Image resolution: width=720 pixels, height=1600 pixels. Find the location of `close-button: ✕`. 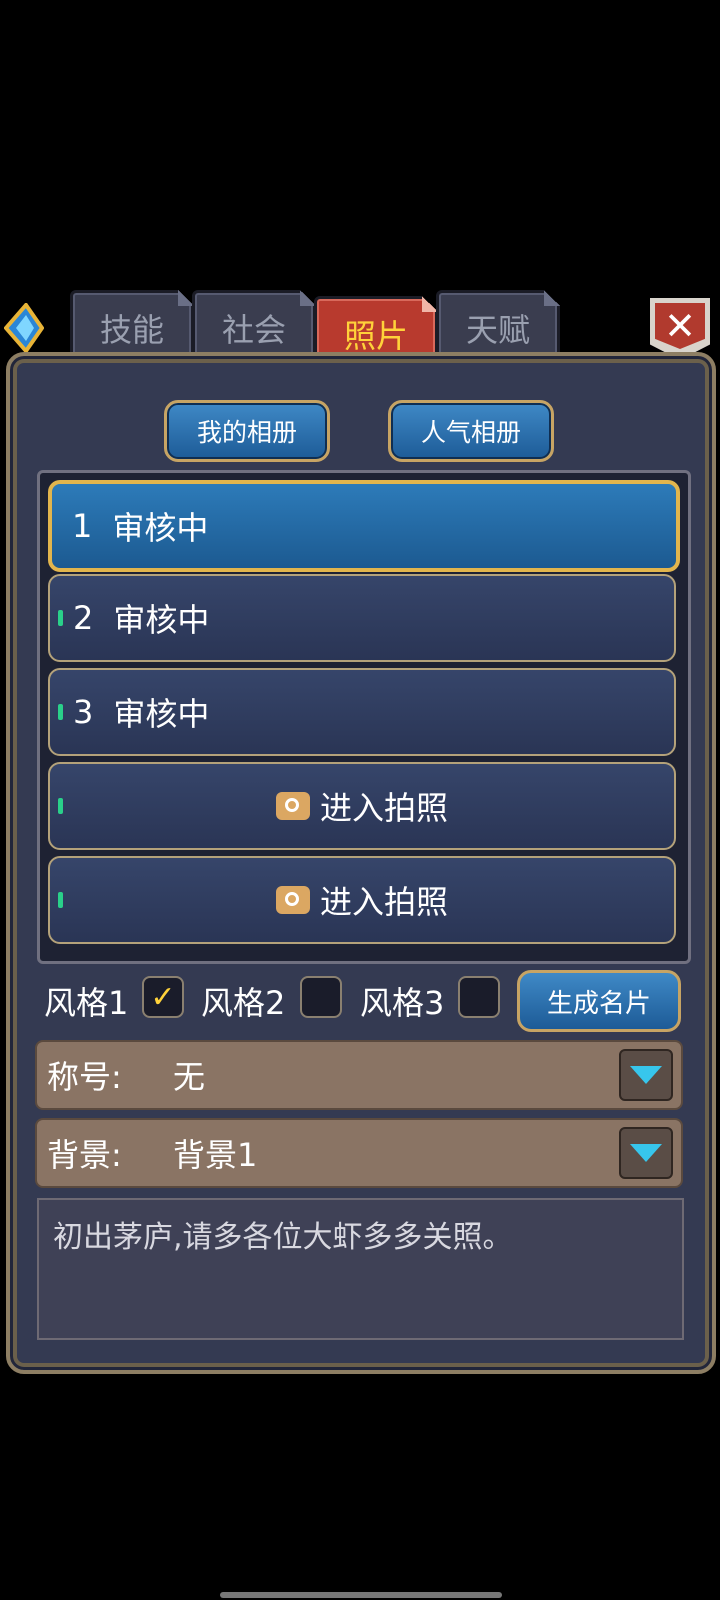

close-button: ✕ is located at coordinates (680, 329).